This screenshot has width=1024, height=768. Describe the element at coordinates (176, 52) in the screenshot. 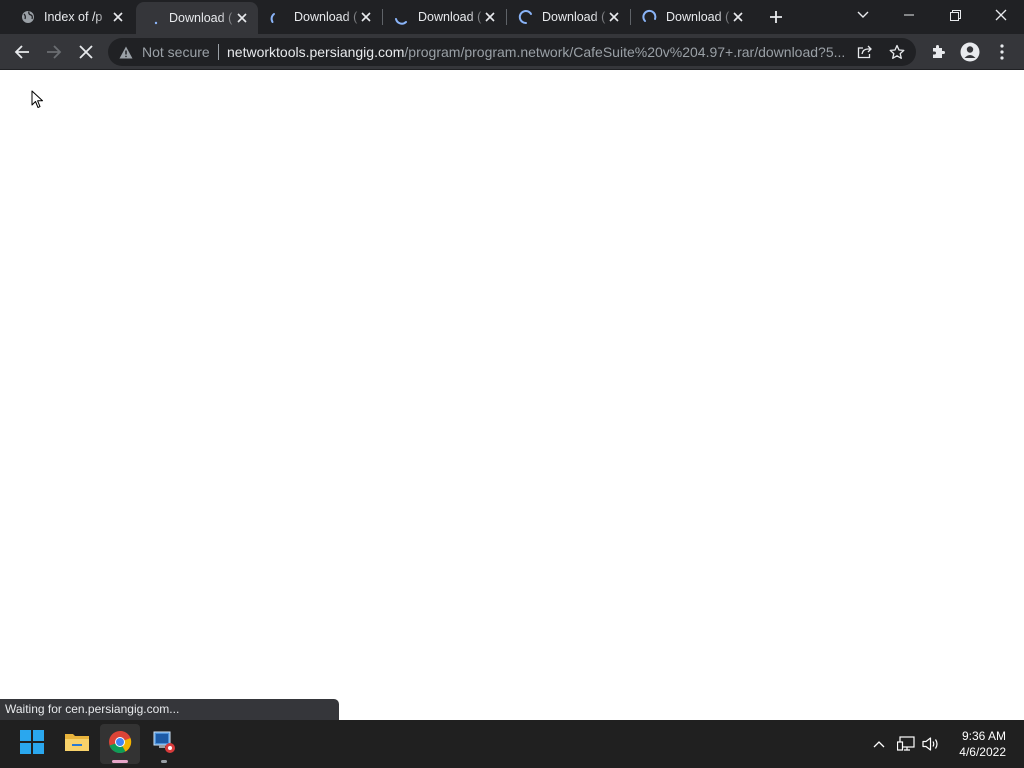

I see `security-label: Not secure` at that location.